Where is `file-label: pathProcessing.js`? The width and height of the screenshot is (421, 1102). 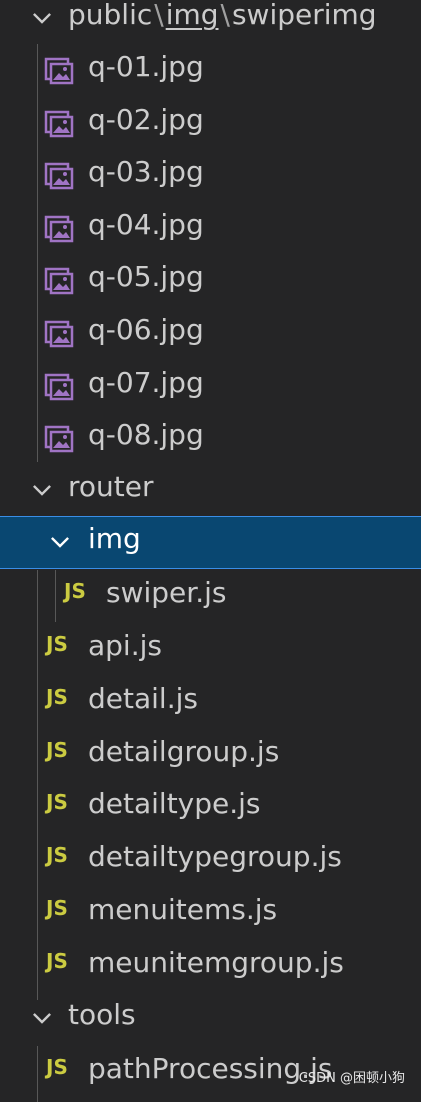 file-label: pathProcessing.js is located at coordinates (210, 1068).